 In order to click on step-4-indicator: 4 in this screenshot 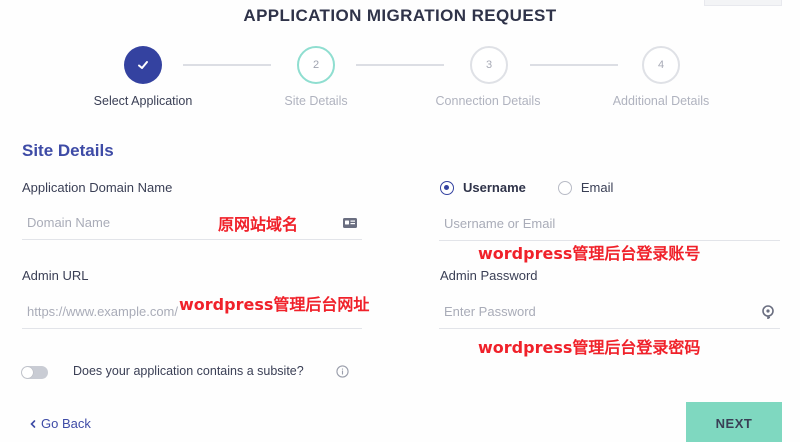, I will do `click(661, 65)`.